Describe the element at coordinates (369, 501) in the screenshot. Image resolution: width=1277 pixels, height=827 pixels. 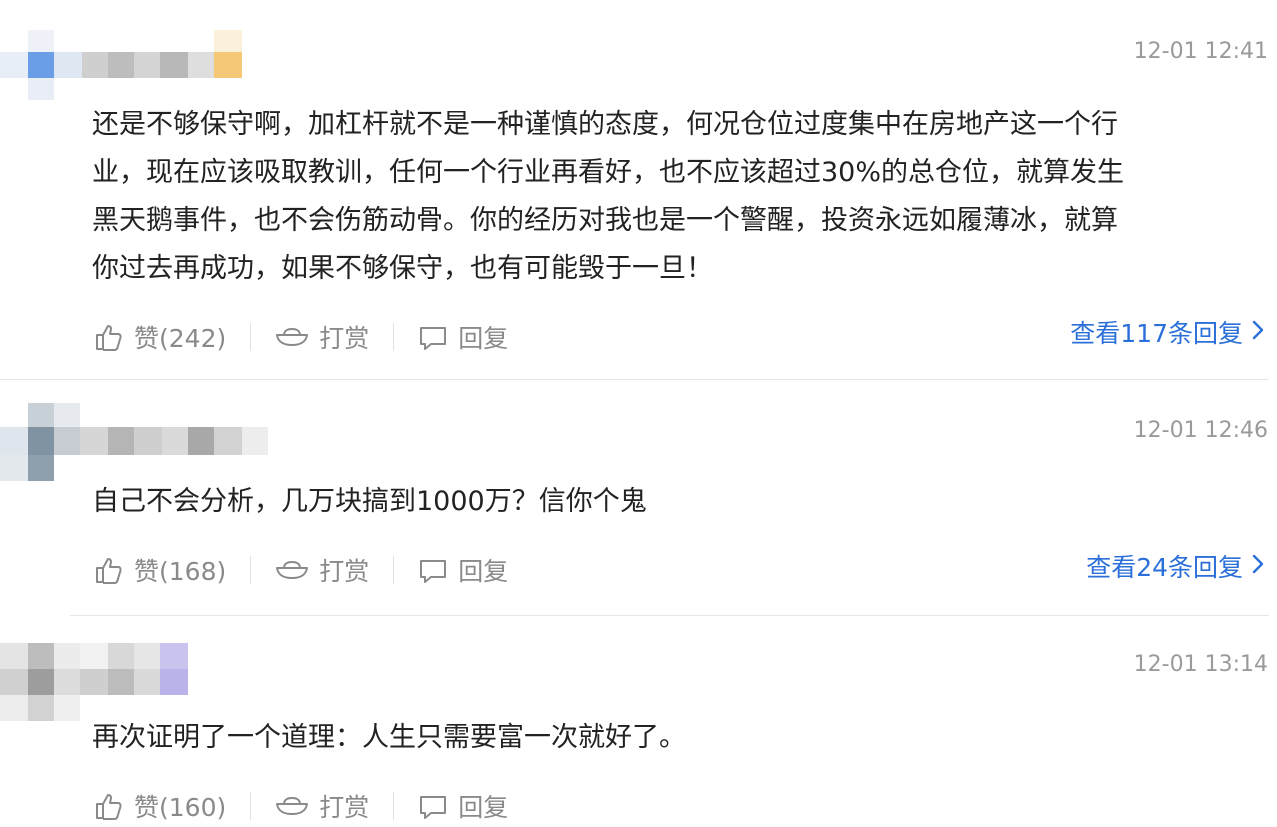
I see `comment-text: 自己不会分析，几万块搞到1000万？信你个鬼` at that location.